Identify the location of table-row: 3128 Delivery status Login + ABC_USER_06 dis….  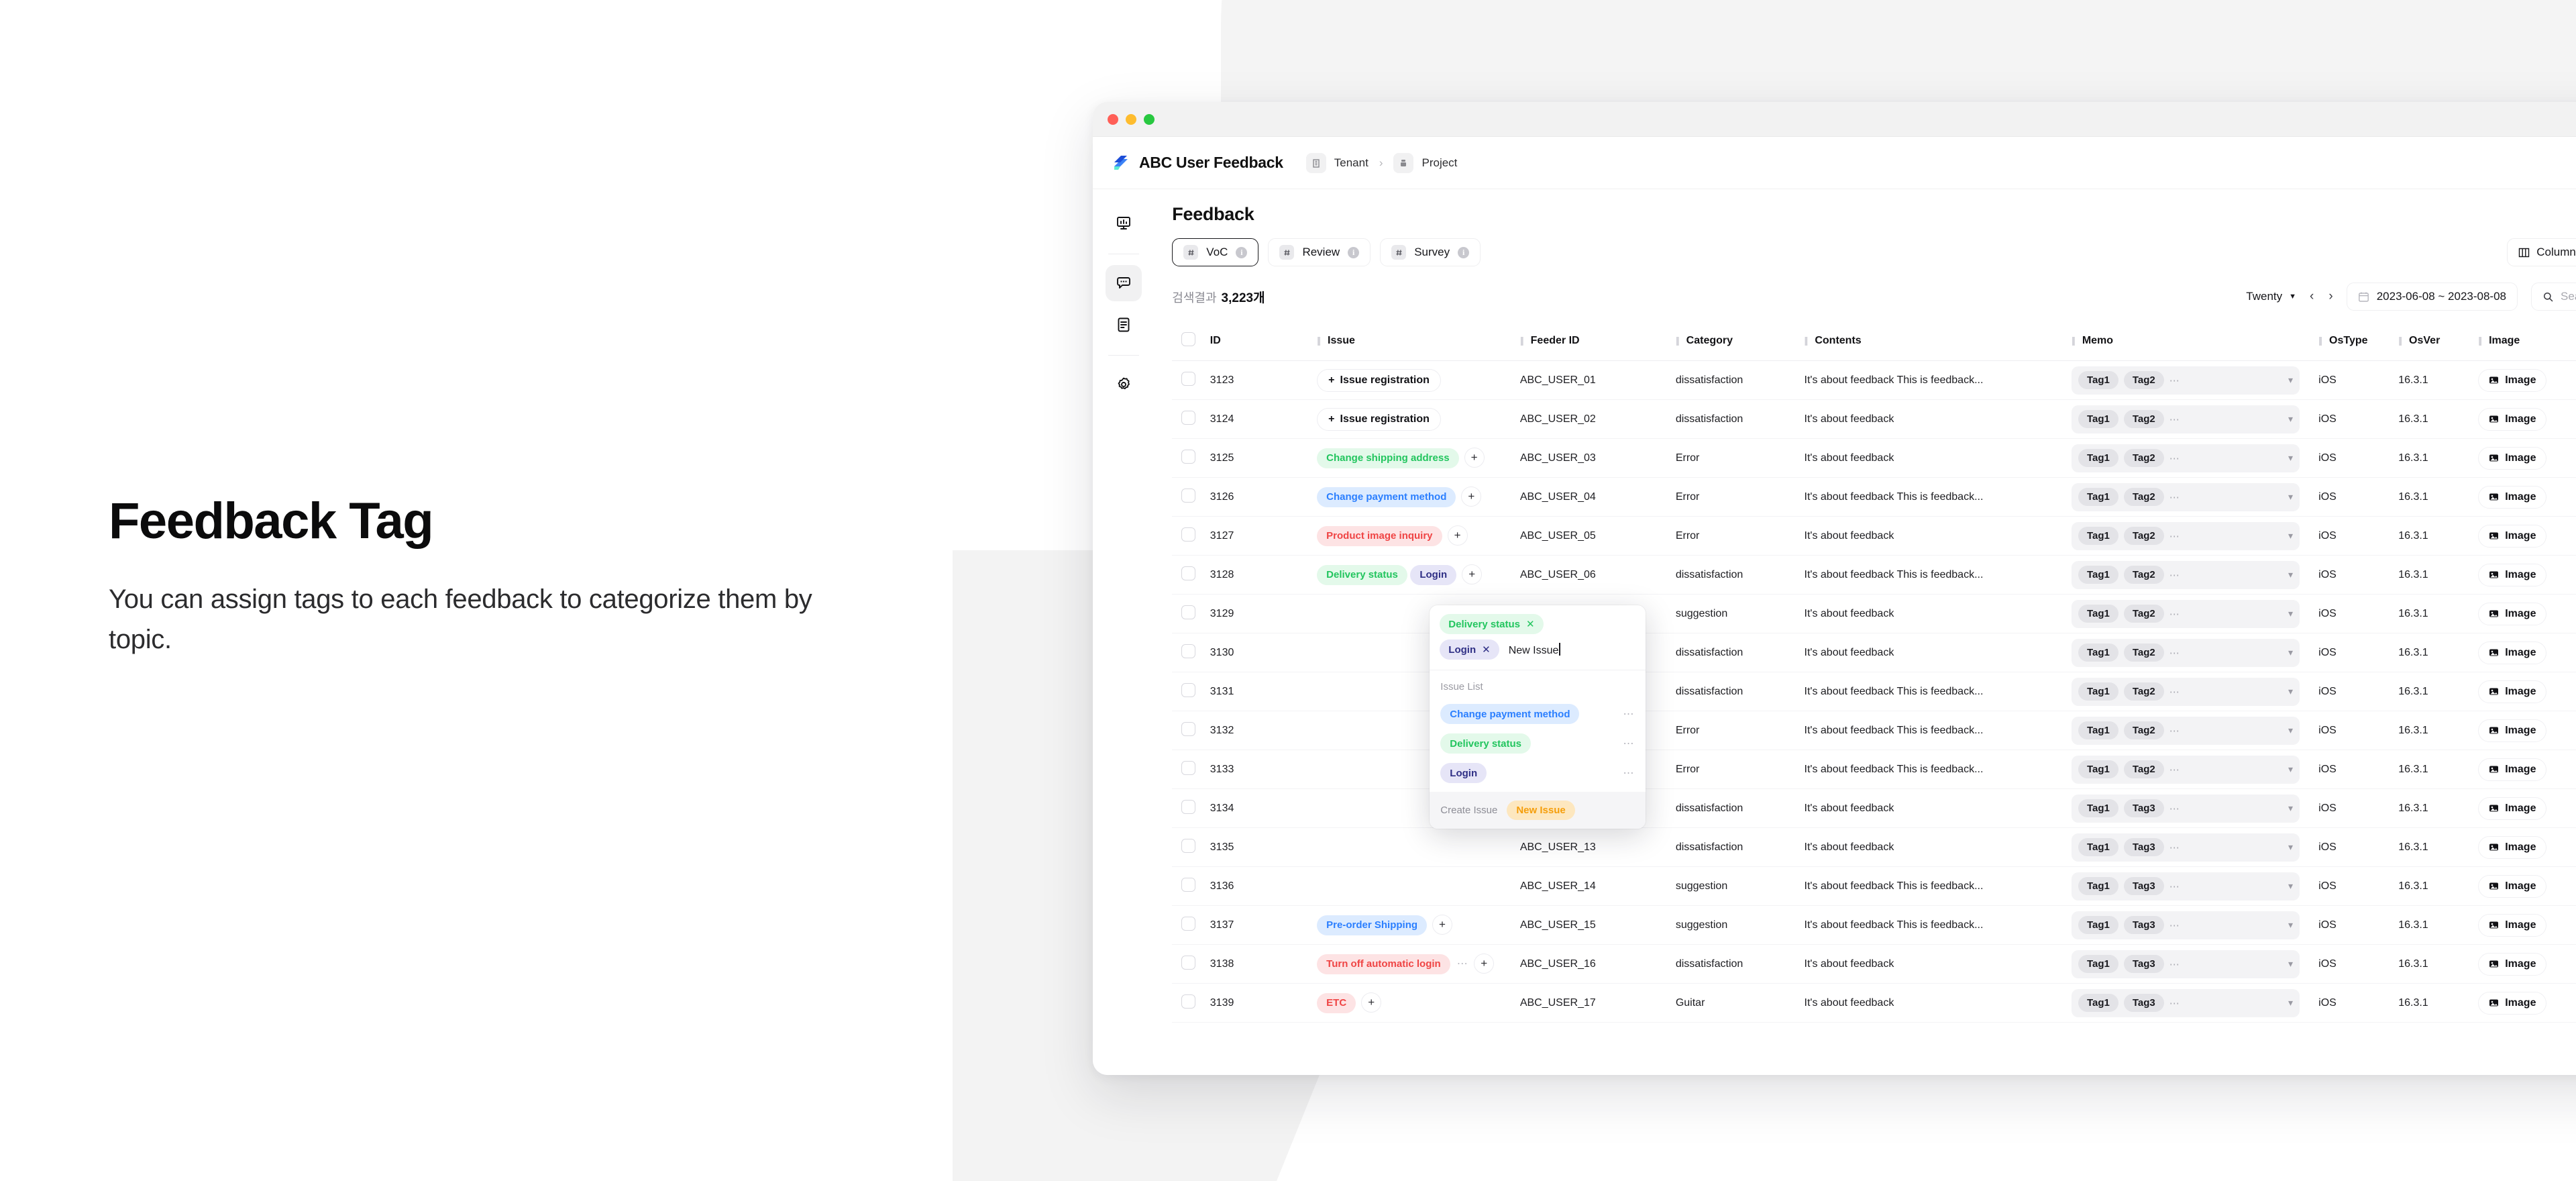
(1874, 575).